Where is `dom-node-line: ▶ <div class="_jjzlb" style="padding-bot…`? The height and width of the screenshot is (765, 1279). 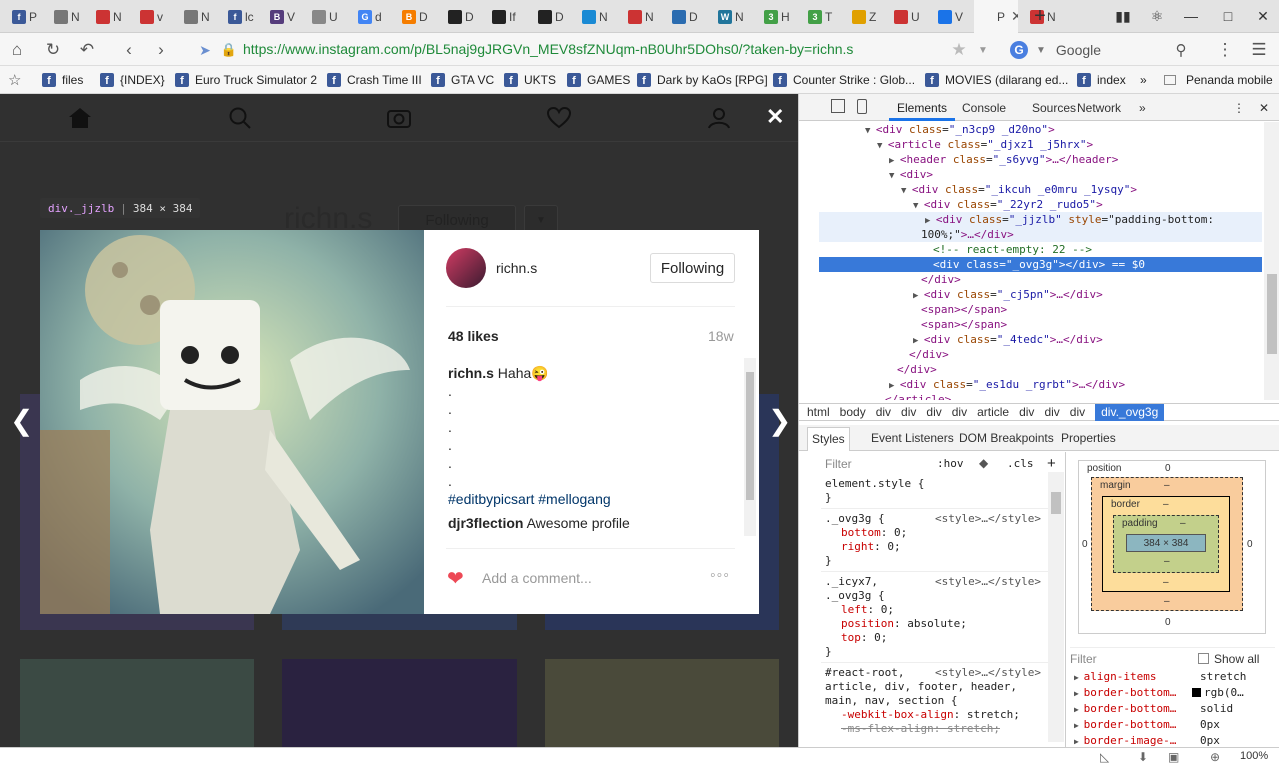 dom-node-line: ▶ <div class="_jjzlb" style="padding-bot… is located at coordinates (1069, 219).